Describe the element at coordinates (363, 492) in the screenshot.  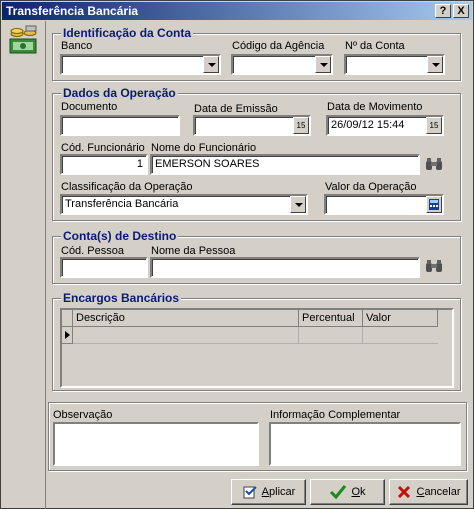
I see `ok-rest: k` at that location.